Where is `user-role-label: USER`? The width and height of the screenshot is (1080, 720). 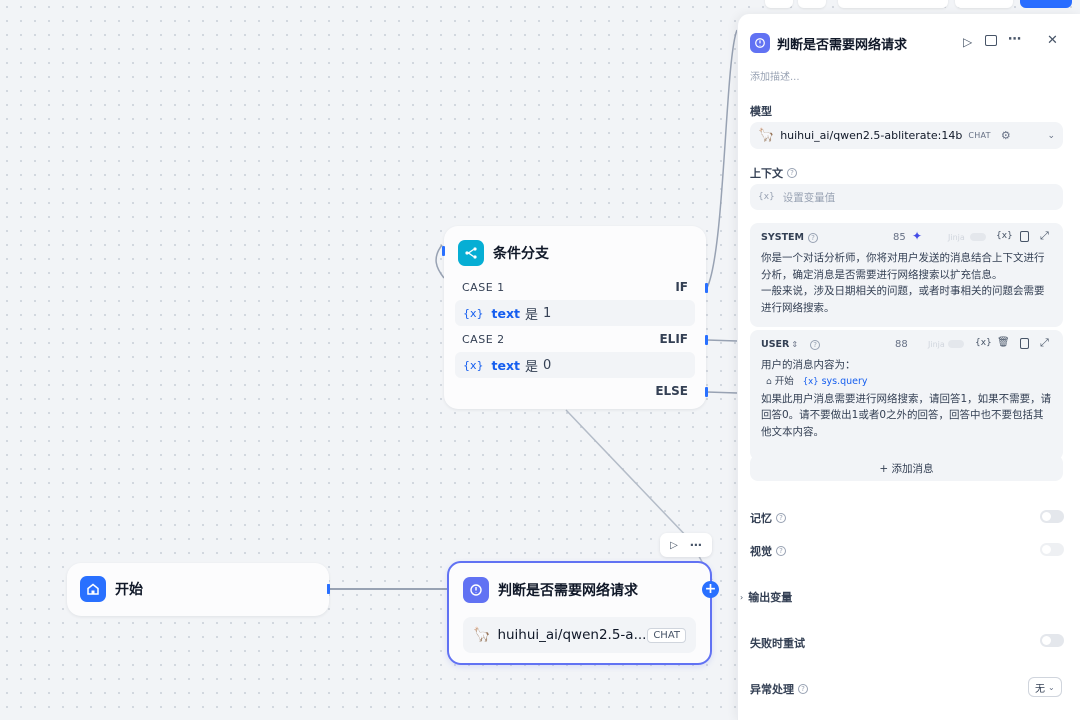 user-role-label: USER is located at coordinates (775, 344).